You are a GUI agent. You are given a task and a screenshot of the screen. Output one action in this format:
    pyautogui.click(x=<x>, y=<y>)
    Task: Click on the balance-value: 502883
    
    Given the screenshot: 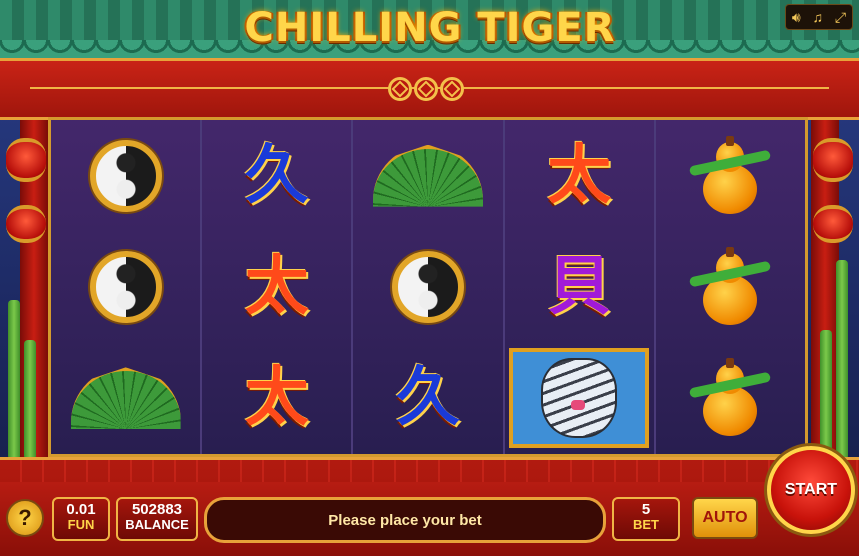 What is the action you would take?
    pyautogui.click(x=157, y=509)
    